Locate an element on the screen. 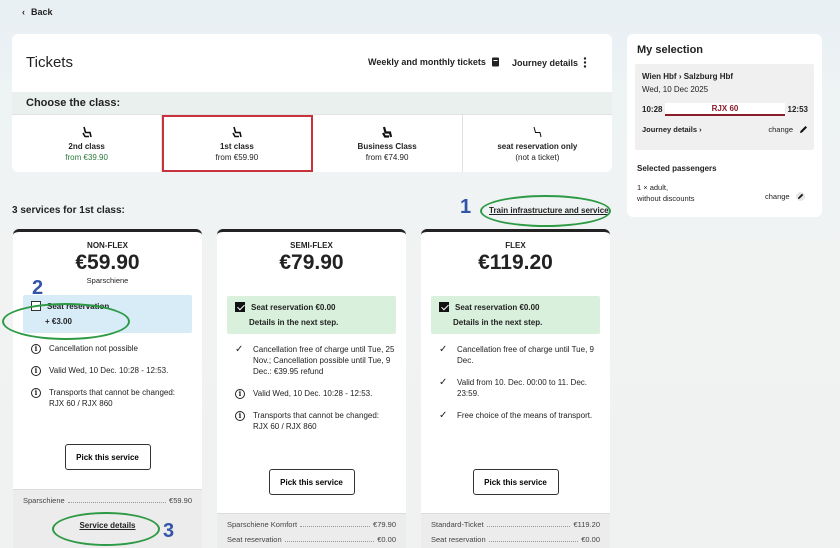  class-name: 2nd class is located at coordinates (86, 146).